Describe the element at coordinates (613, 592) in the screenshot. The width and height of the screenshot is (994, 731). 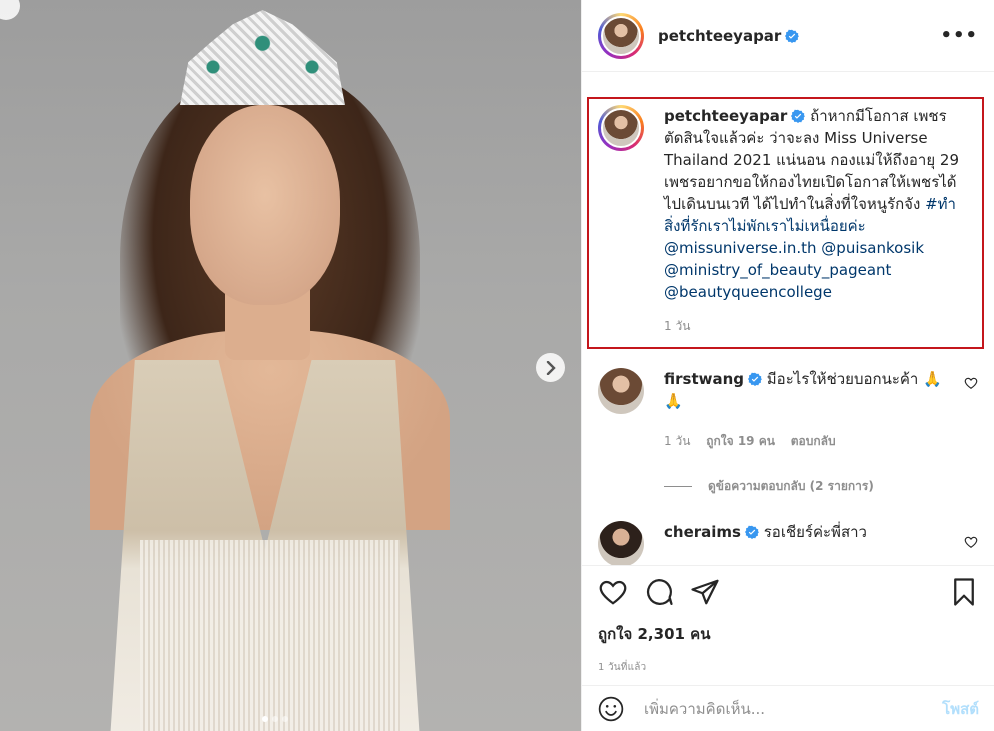
I see `like-heart-icon` at that location.